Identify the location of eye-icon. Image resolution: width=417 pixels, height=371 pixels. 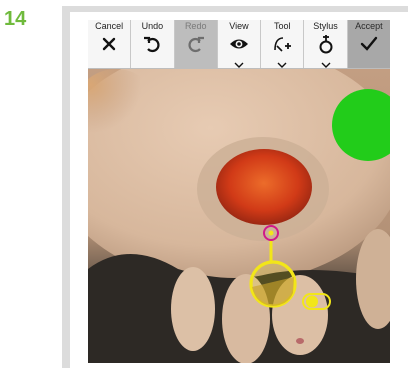
(238, 44).